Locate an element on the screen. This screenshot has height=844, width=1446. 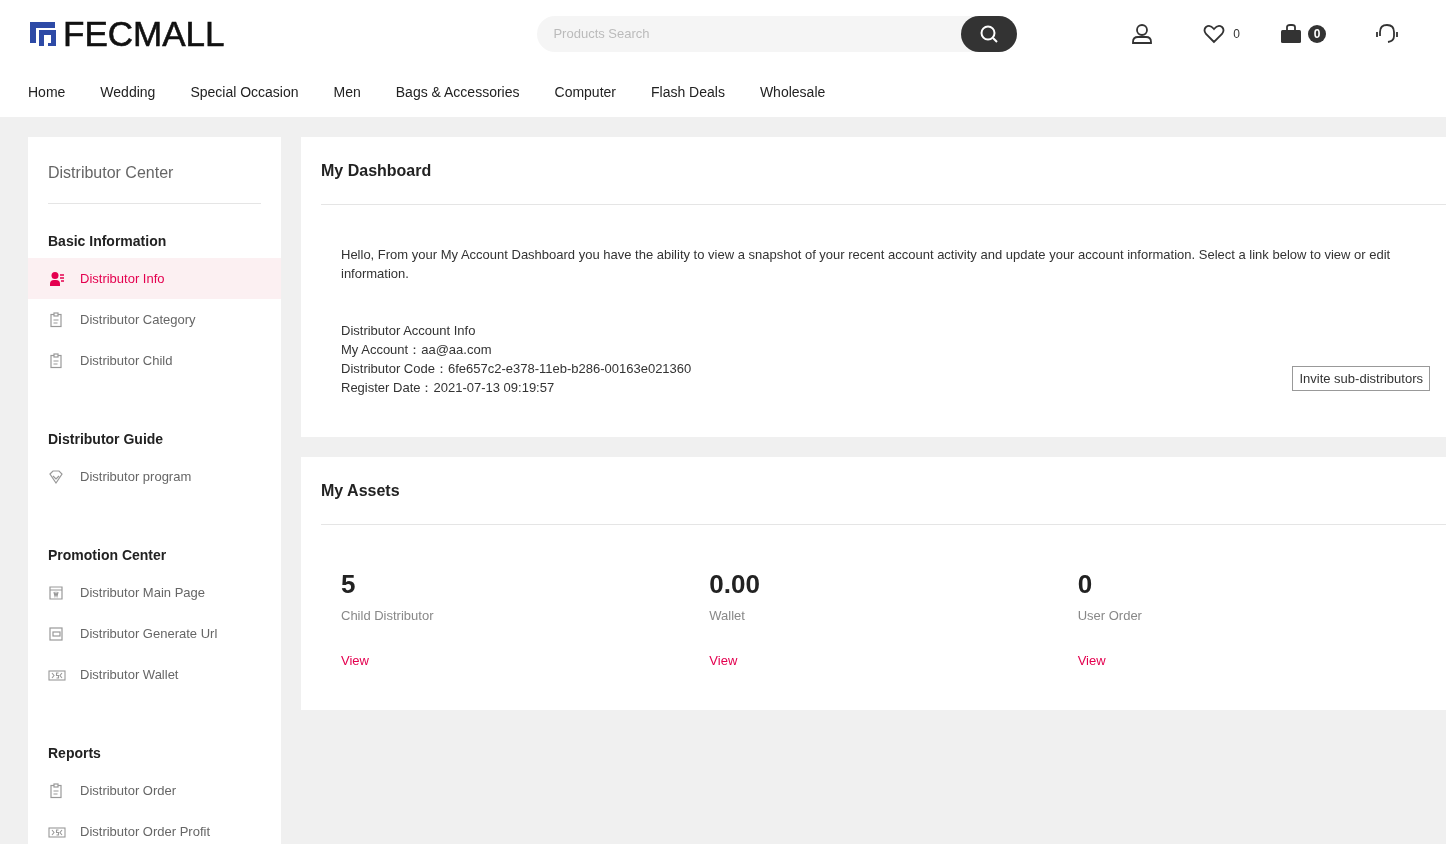
frame-icon is located at coordinates (56, 633).